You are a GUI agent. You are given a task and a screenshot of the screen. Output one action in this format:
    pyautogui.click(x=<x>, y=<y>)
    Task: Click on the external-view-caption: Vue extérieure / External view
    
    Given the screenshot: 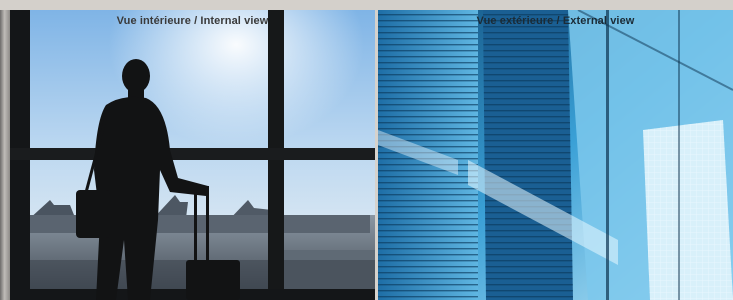 What is the action you would take?
    pyautogui.click(x=555, y=21)
    